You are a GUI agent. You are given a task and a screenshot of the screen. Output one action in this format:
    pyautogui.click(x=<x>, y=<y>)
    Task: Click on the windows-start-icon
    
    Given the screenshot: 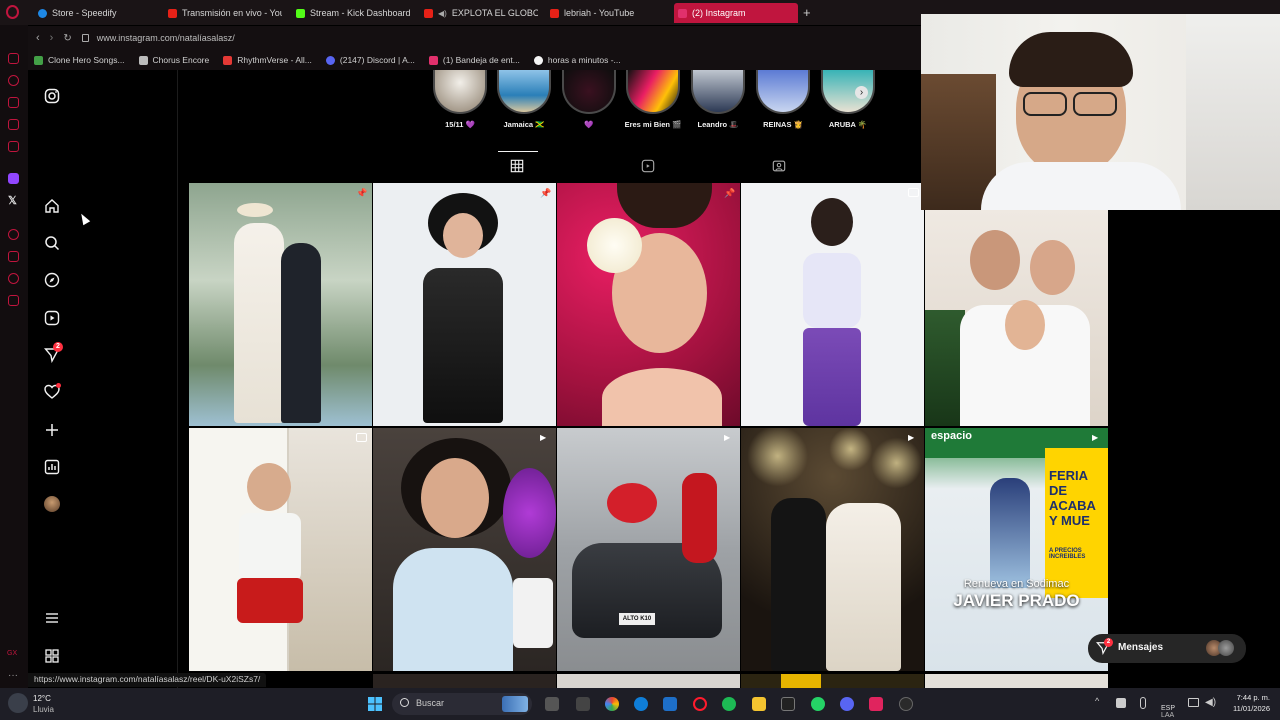 What is the action you would take?
    pyautogui.click(x=375, y=704)
    